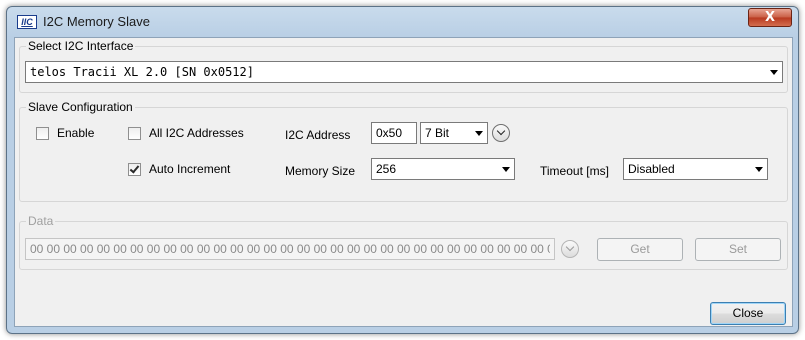 The width and height of the screenshot is (805, 340). I want to click on memory-size-value: 256, so click(386, 169).